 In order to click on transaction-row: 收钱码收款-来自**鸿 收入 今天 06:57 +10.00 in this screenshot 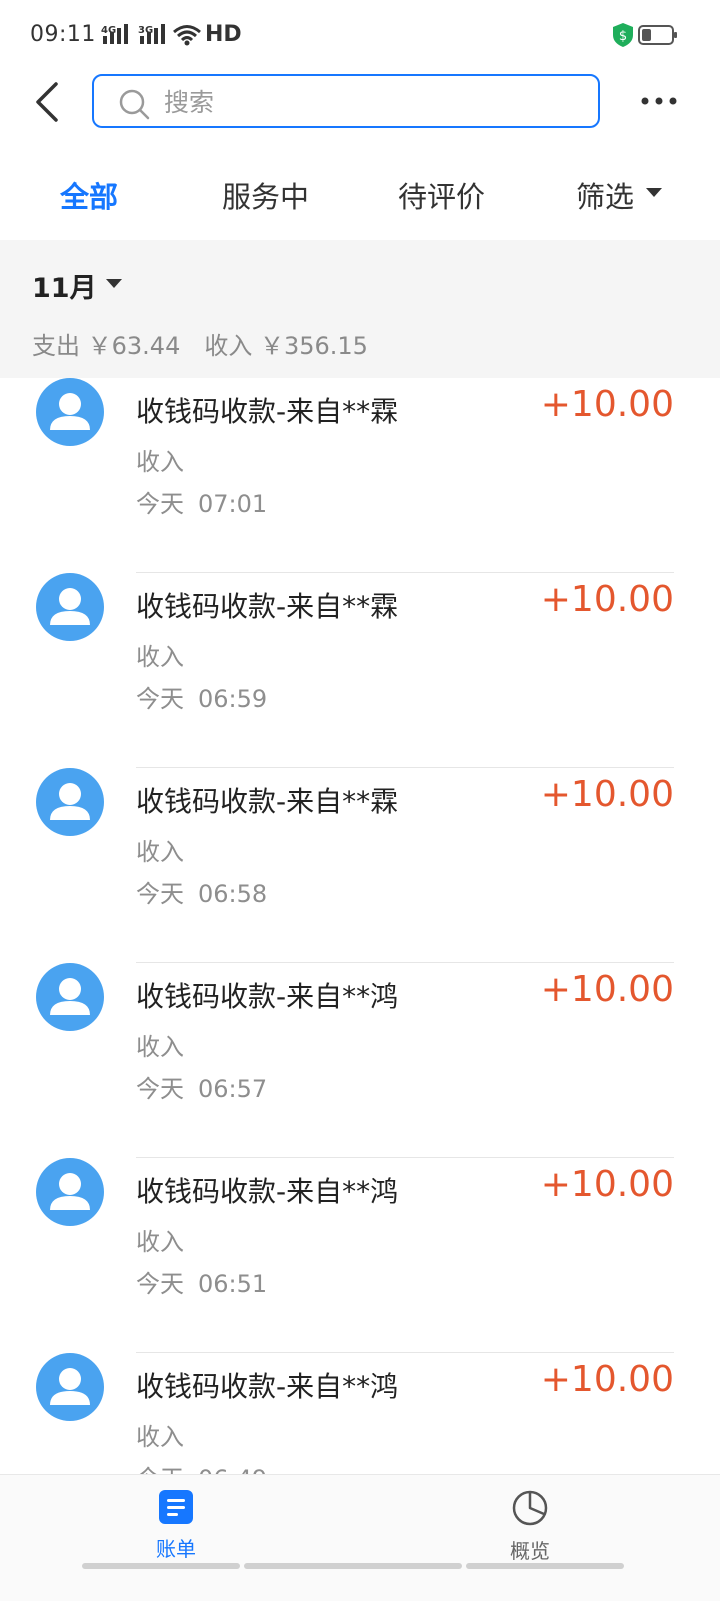, I will do `click(360, 1060)`.